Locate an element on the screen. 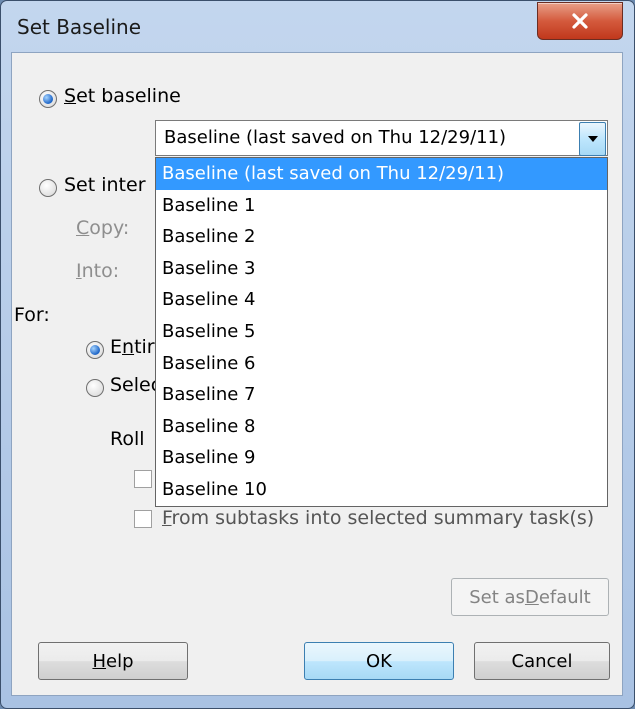 The image size is (635, 709). entire-access-key: n is located at coordinates (128, 347).